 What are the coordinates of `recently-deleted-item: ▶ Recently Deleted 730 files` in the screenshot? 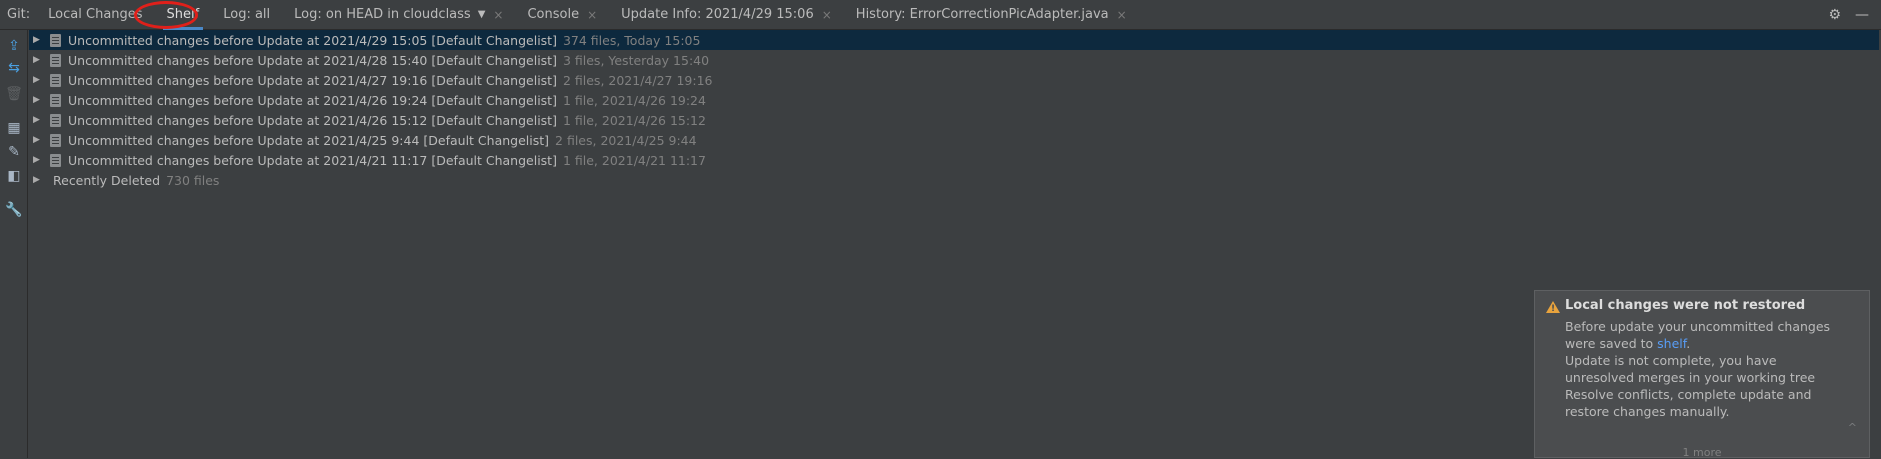 It's located at (954, 180).